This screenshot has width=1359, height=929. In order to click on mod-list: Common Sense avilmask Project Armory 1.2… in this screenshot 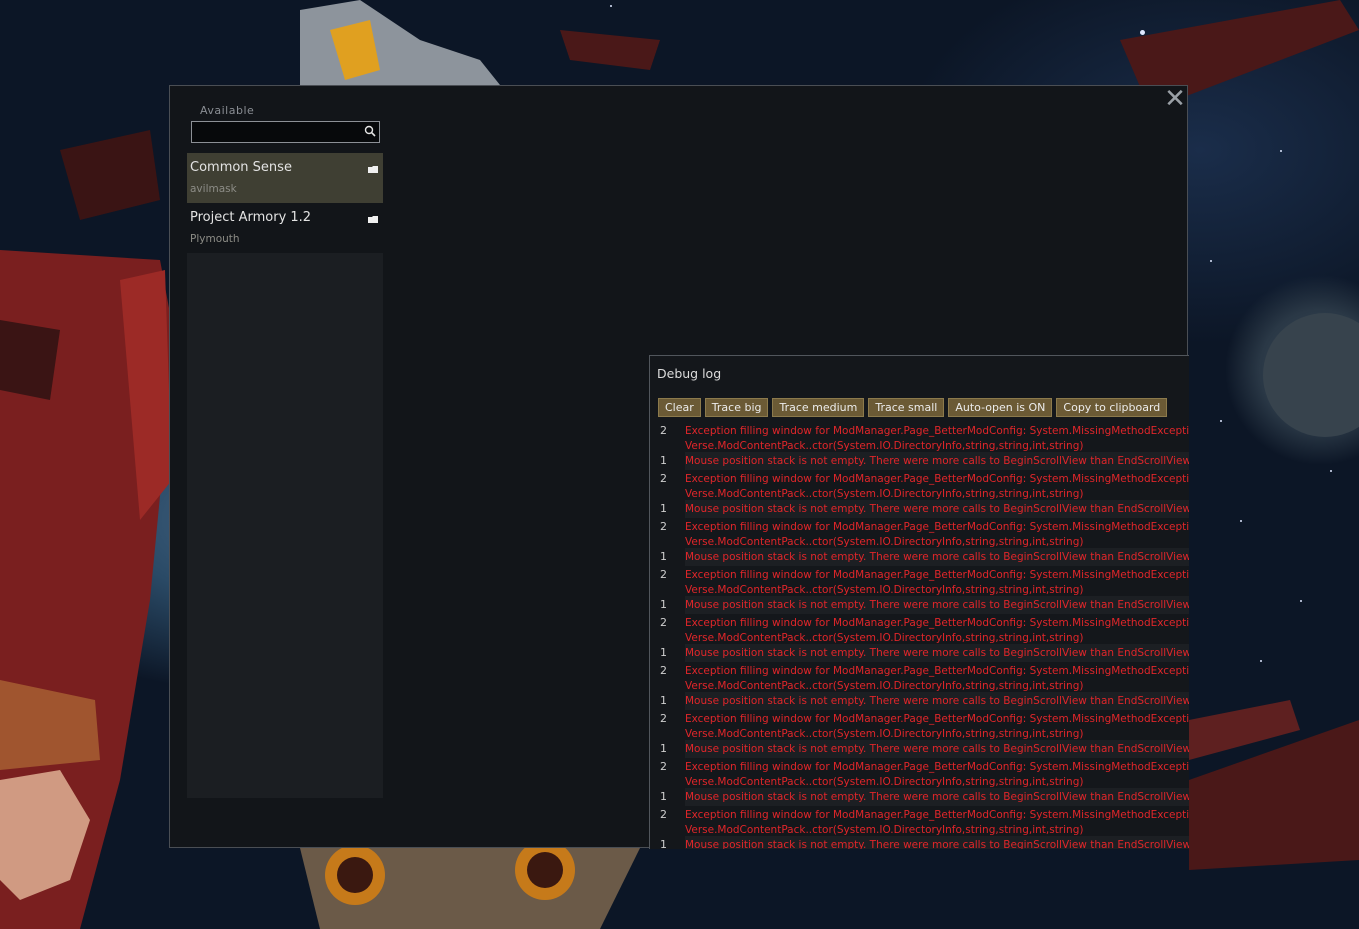, I will do `click(285, 475)`.